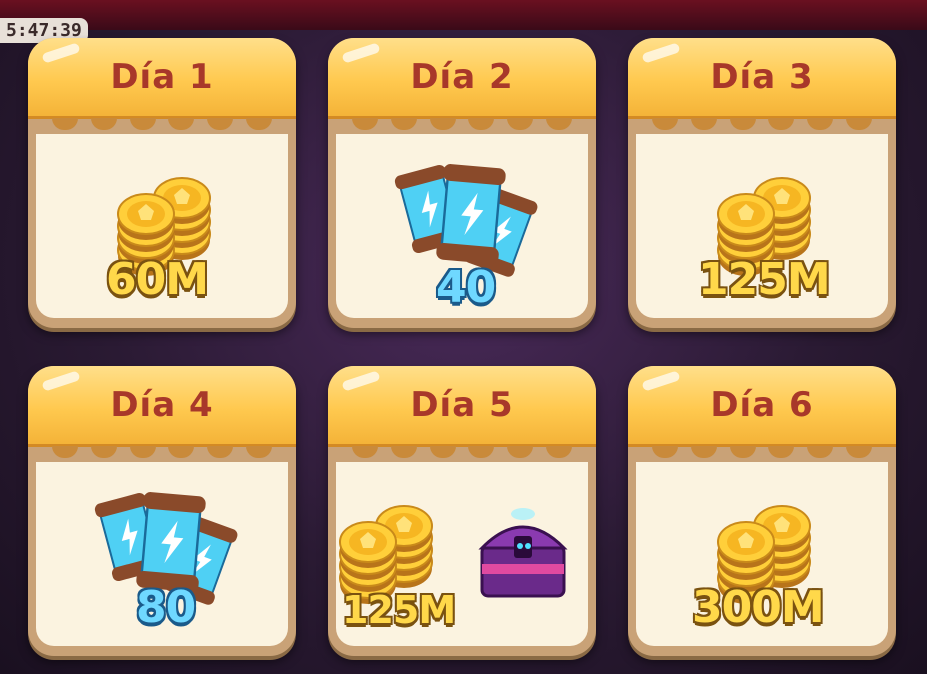 This screenshot has width=927, height=674. I want to click on reward-card-day-2: Día 2 40, so click(462, 183).